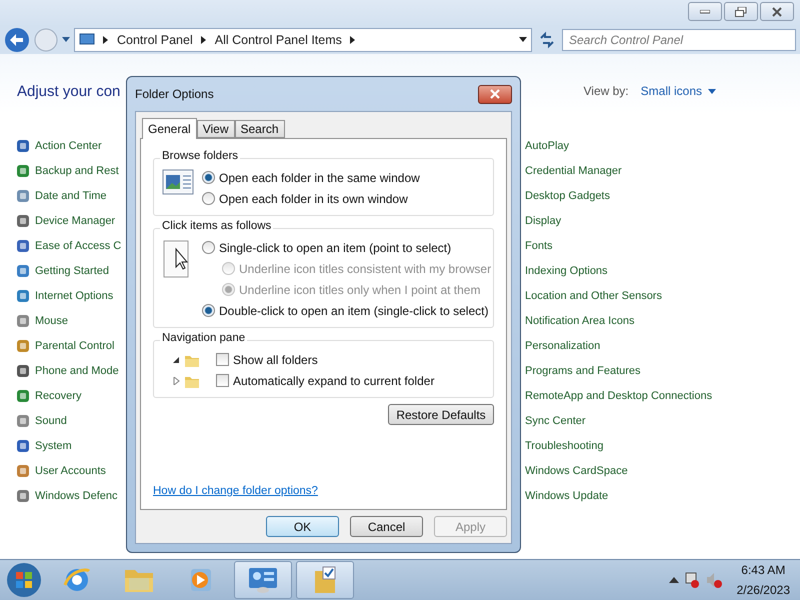 This screenshot has height=600, width=800. What do you see at coordinates (543, 220) in the screenshot?
I see `applet-link: Display` at bounding box center [543, 220].